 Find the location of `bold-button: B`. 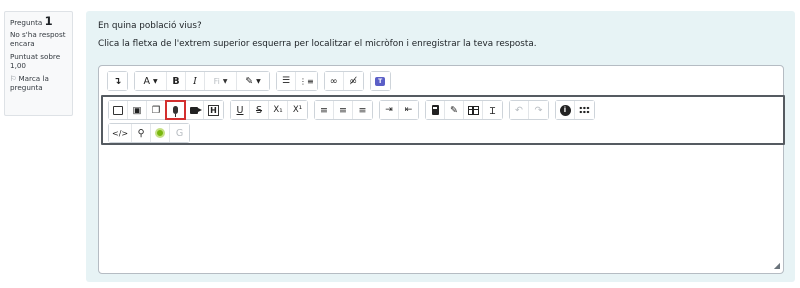

bold-button: B is located at coordinates (176, 81).